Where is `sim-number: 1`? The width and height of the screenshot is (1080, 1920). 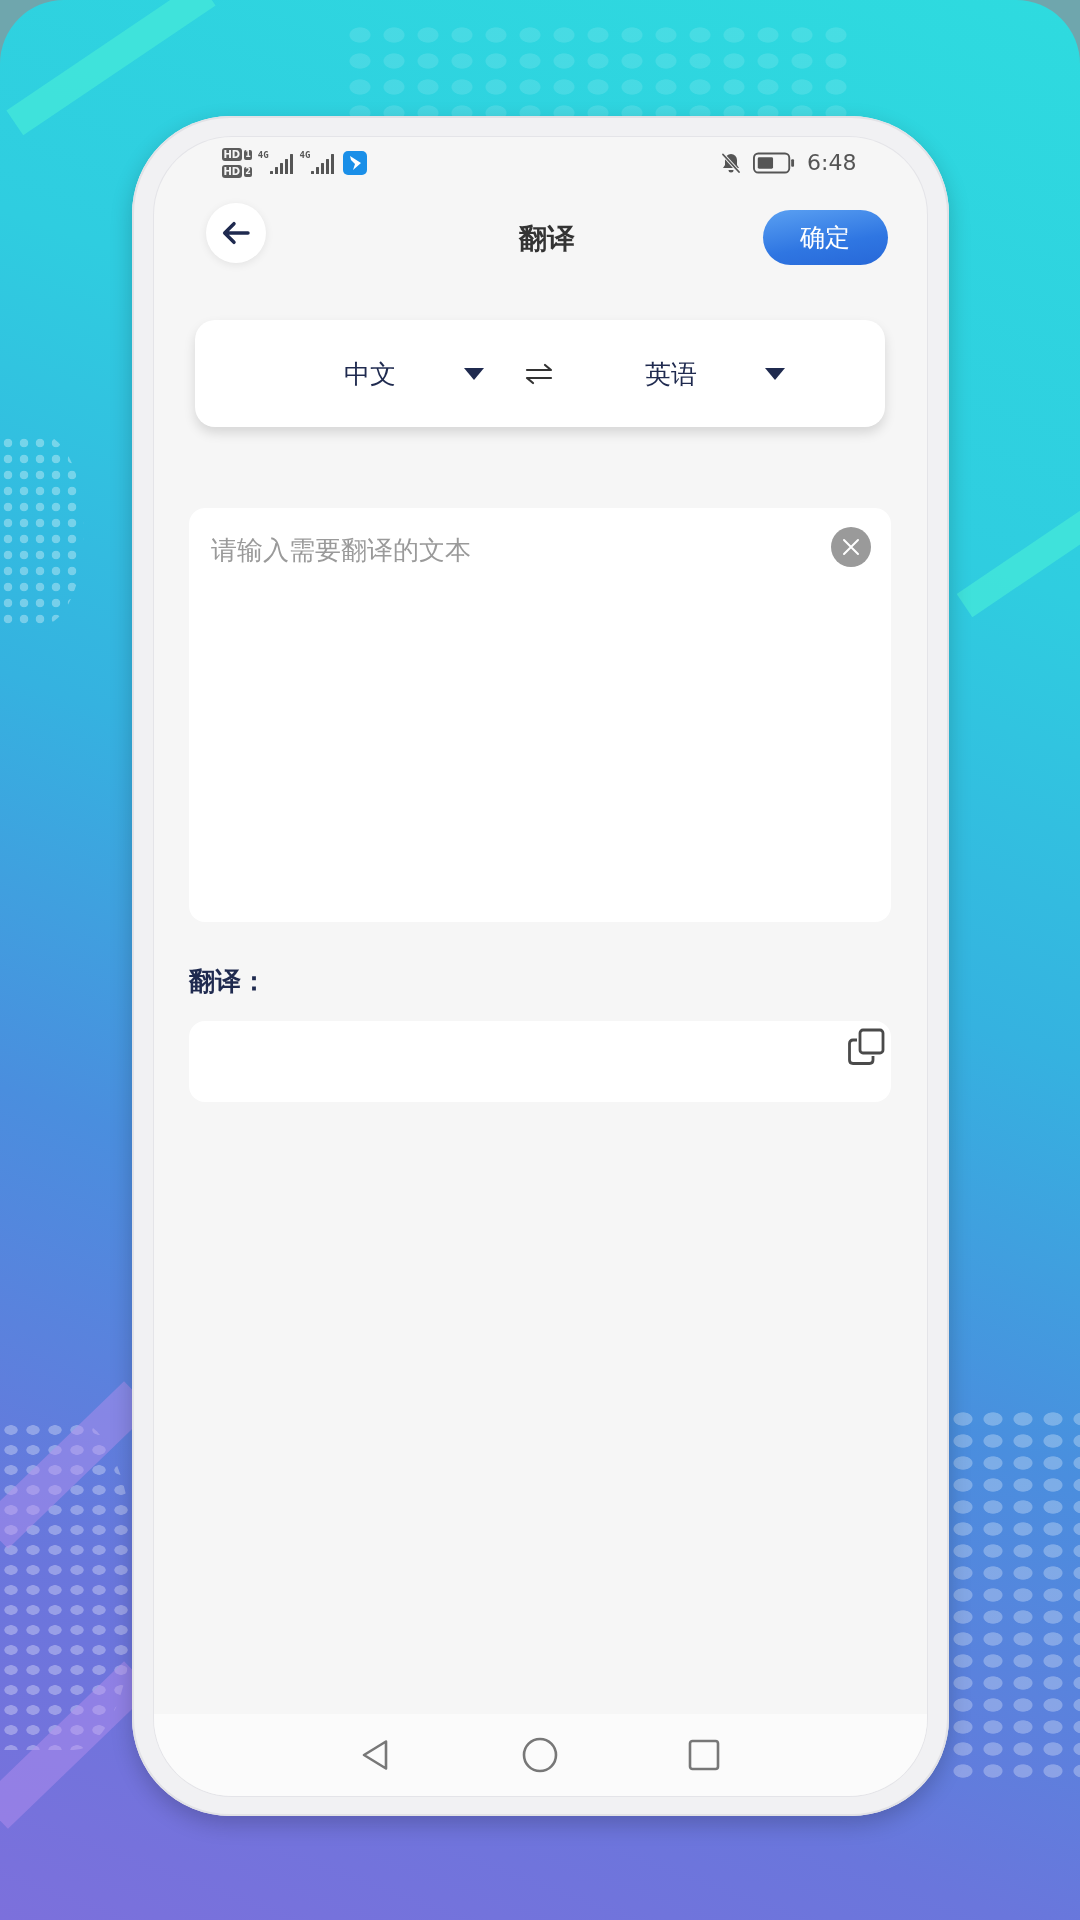 sim-number: 1 is located at coordinates (248, 154).